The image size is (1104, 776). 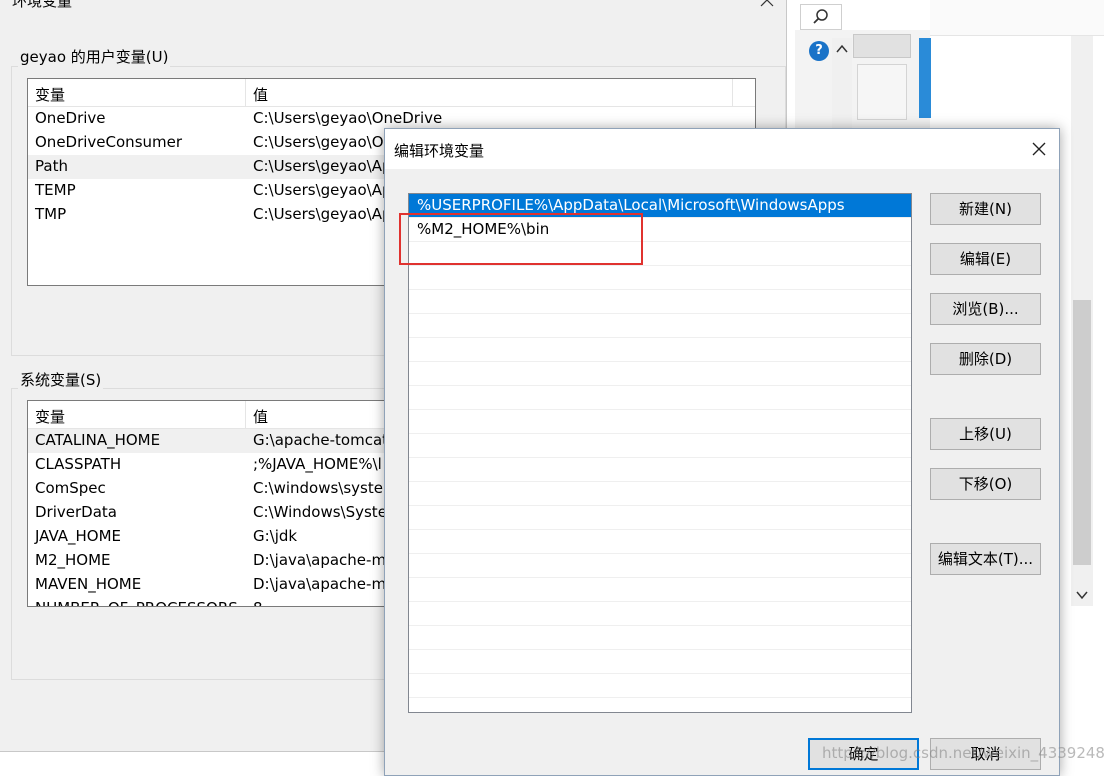 I want to click on scrollbar-thumb, so click(x=1082, y=432).